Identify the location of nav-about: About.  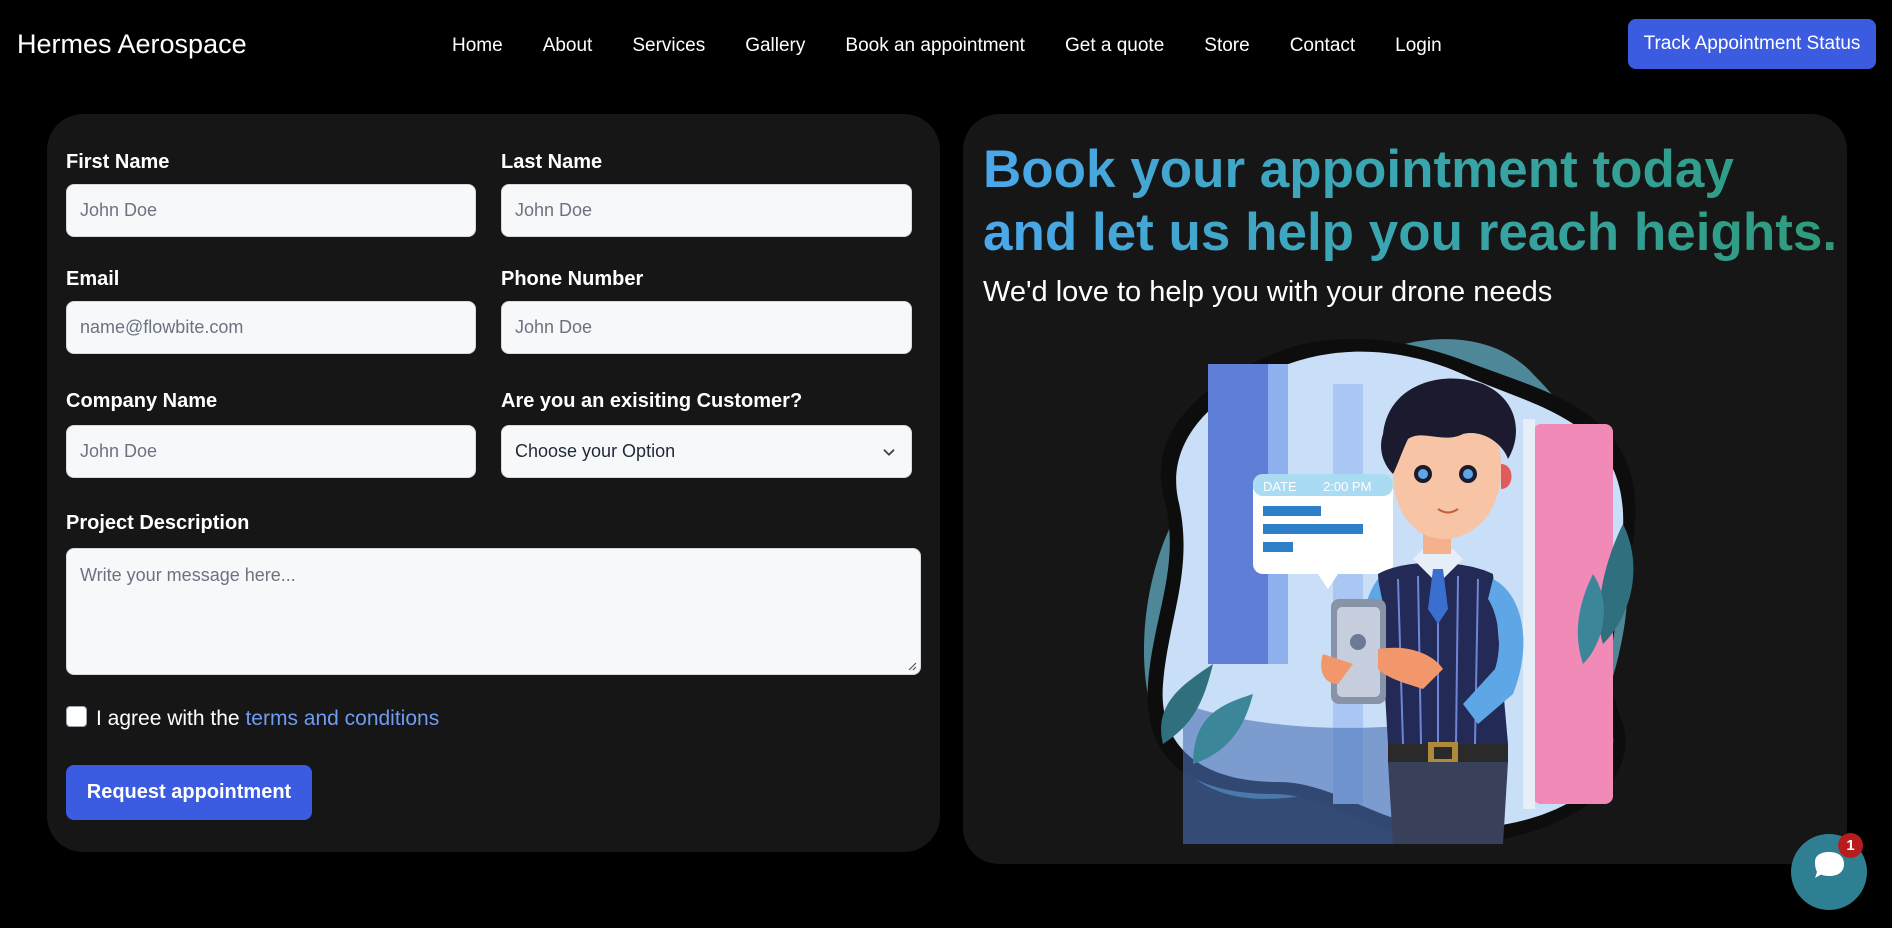
(568, 46).